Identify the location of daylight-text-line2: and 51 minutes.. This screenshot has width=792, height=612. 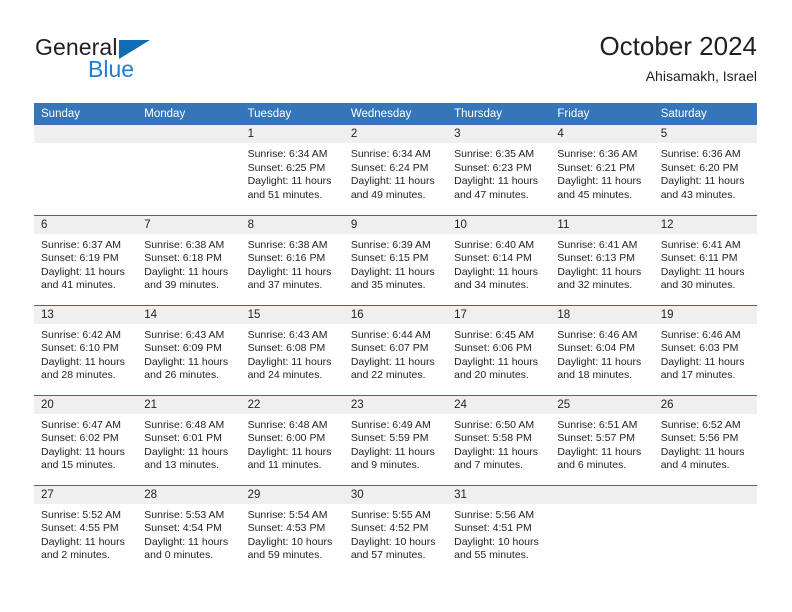
(285, 194).